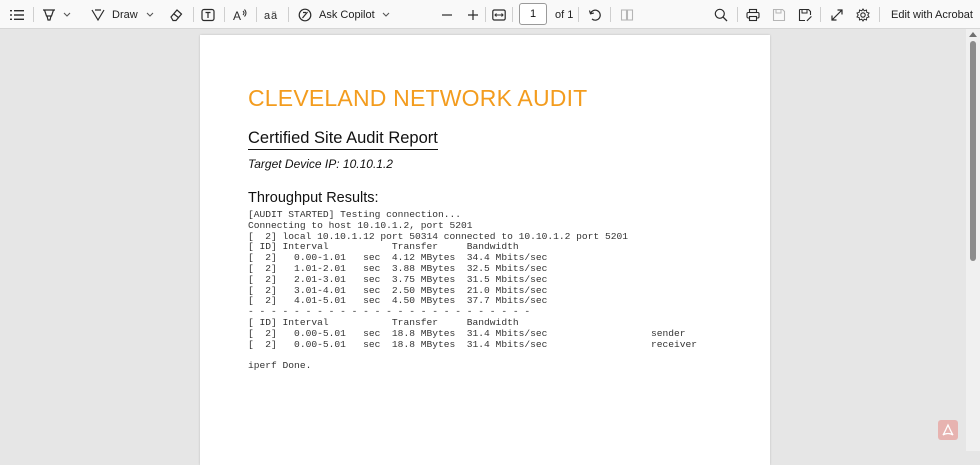 This screenshot has height=465, width=980. I want to click on settings-button, so click(863, 14).